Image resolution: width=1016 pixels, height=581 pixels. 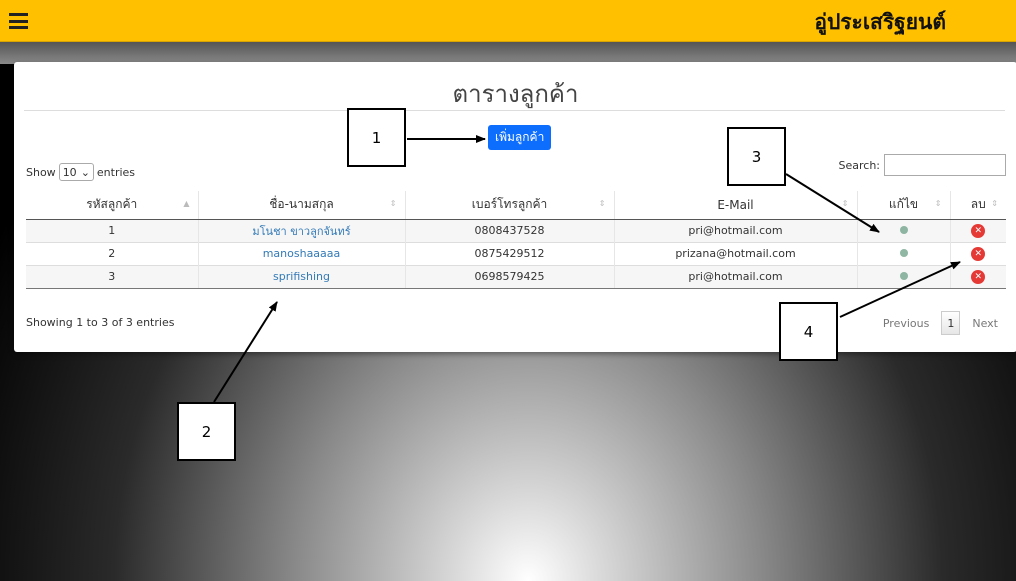 What do you see at coordinates (808, 331) in the screenshot?
I see `callout-box-4: 4` at bounding box center [808, 331].